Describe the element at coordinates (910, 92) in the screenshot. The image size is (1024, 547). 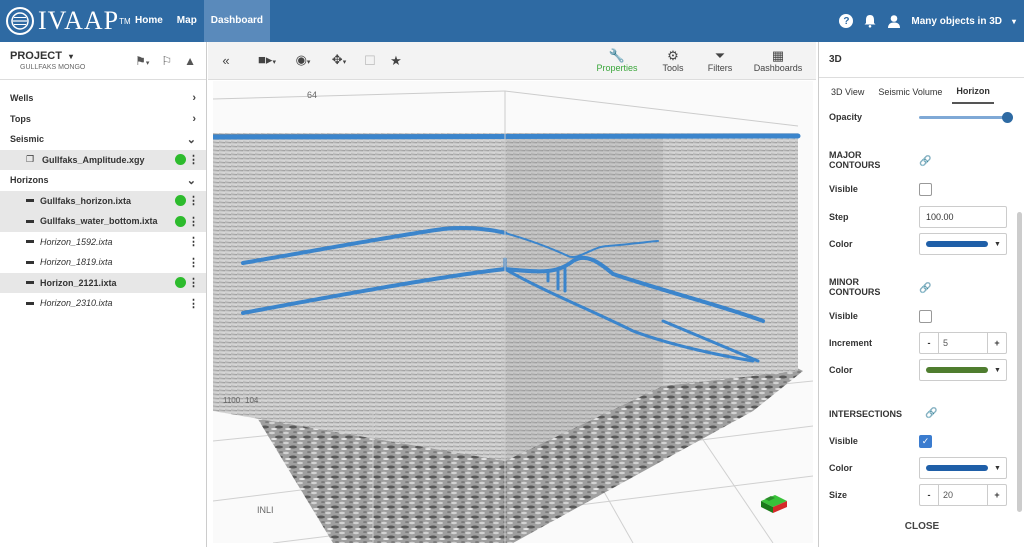
I see `tab-seismic-volume: Seismic Volume` at that location.